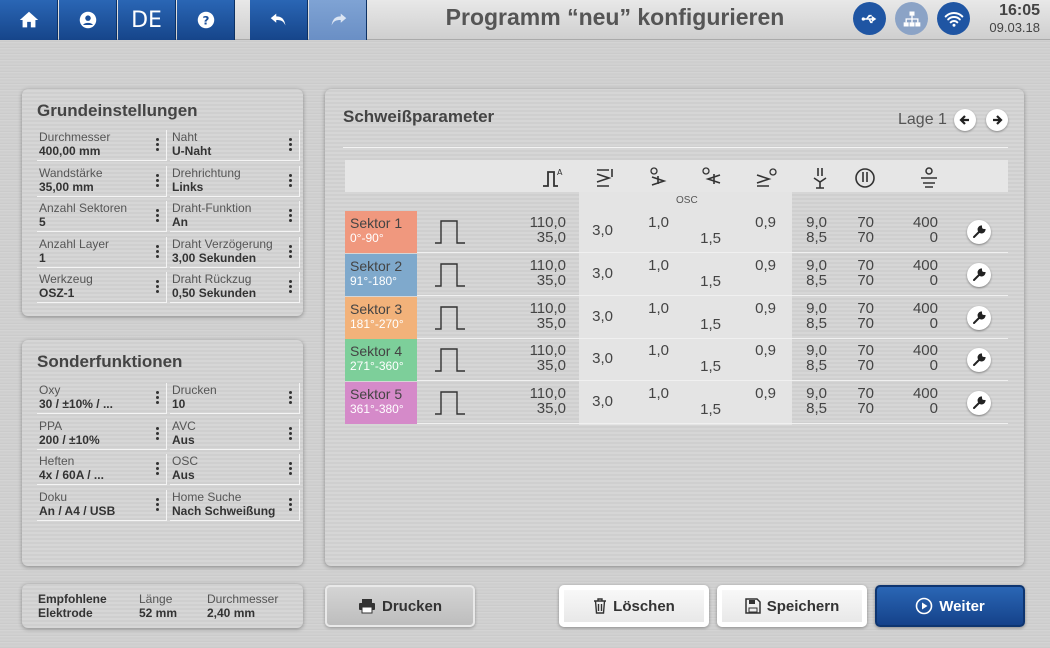 This screenshot has width=1050, height=648. What do you see at coordinates (185, 137) in the screenshot?
I see `setting-label: Naht` at bounding box center [185, 137].